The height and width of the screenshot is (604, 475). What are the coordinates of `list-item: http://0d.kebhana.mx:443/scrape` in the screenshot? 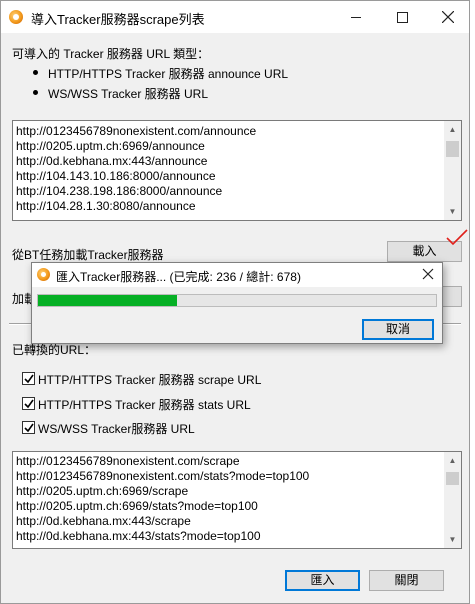 It's located at (103, 521).